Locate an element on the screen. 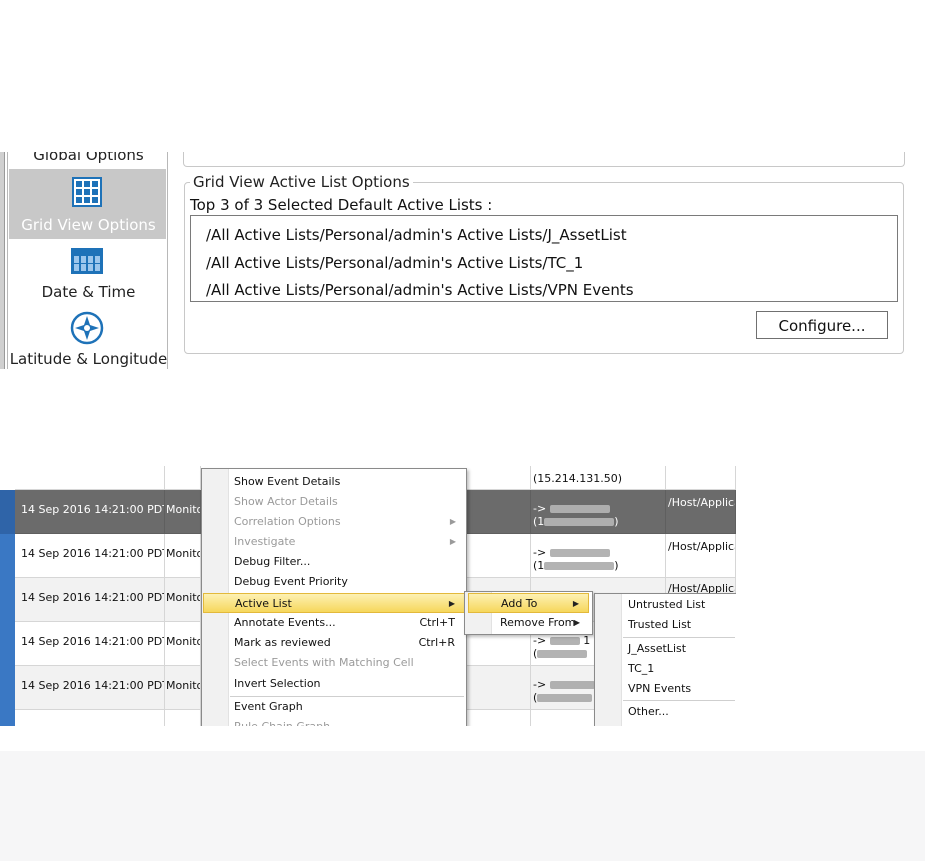 This screenshot has height=861, width=925. menu-item-label: Investigate is located at coordinates (265, 541).